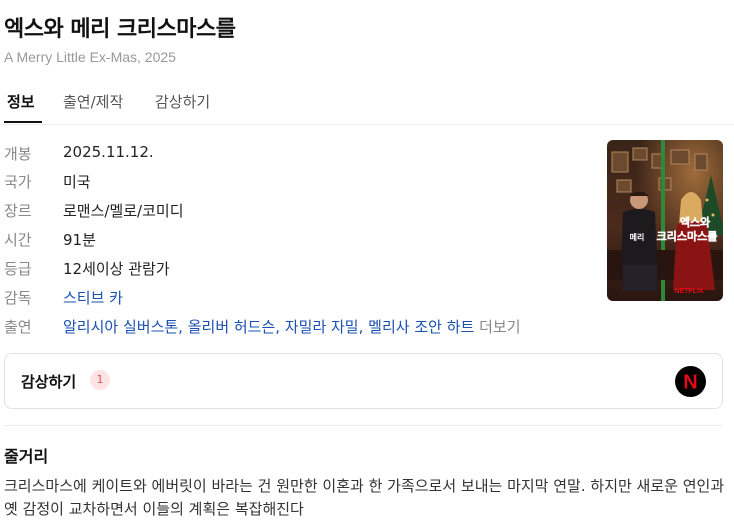 The height and width of the screenshot is (526, 734). What do you see at coordinates (120, 327) in the screenshot?
I see `cast-link: 알리시아 실버스톤` at bounding box center [120, 327].